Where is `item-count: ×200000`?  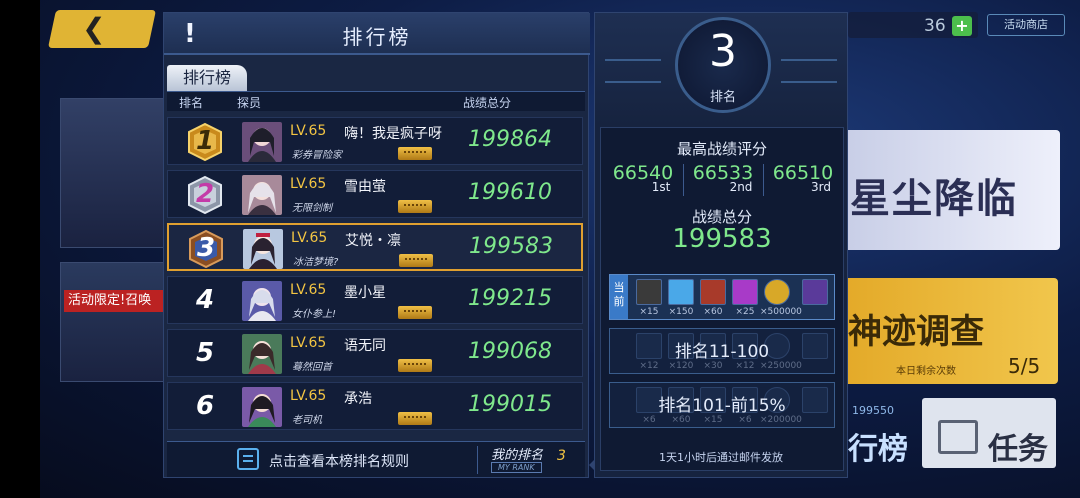 item-count: ×200000 is located at coordinates (781, 420).